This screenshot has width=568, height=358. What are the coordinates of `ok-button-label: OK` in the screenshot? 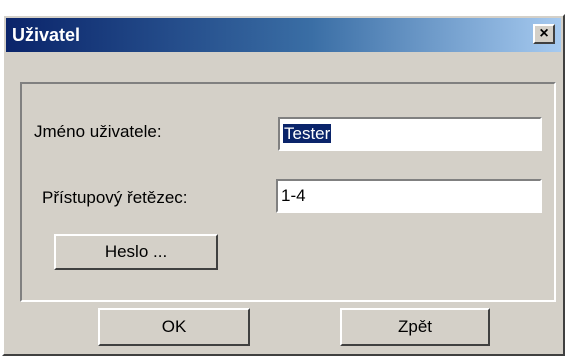 It's located at (174, 326).